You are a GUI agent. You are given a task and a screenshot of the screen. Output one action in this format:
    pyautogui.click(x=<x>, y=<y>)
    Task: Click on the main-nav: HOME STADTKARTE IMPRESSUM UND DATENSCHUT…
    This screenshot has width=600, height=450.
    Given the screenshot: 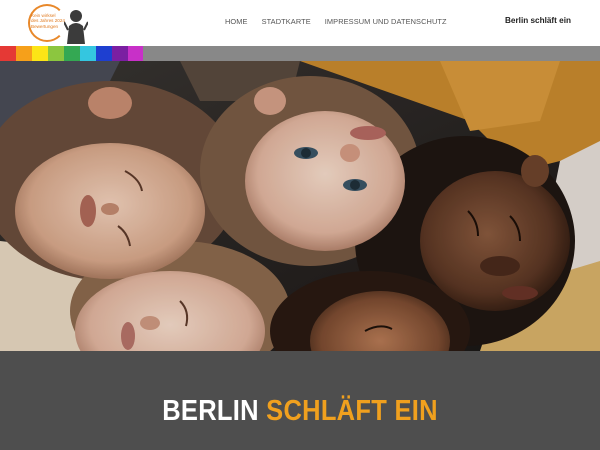 What is the action you would take?
    pyautogui.click(x=336, y=21)
    